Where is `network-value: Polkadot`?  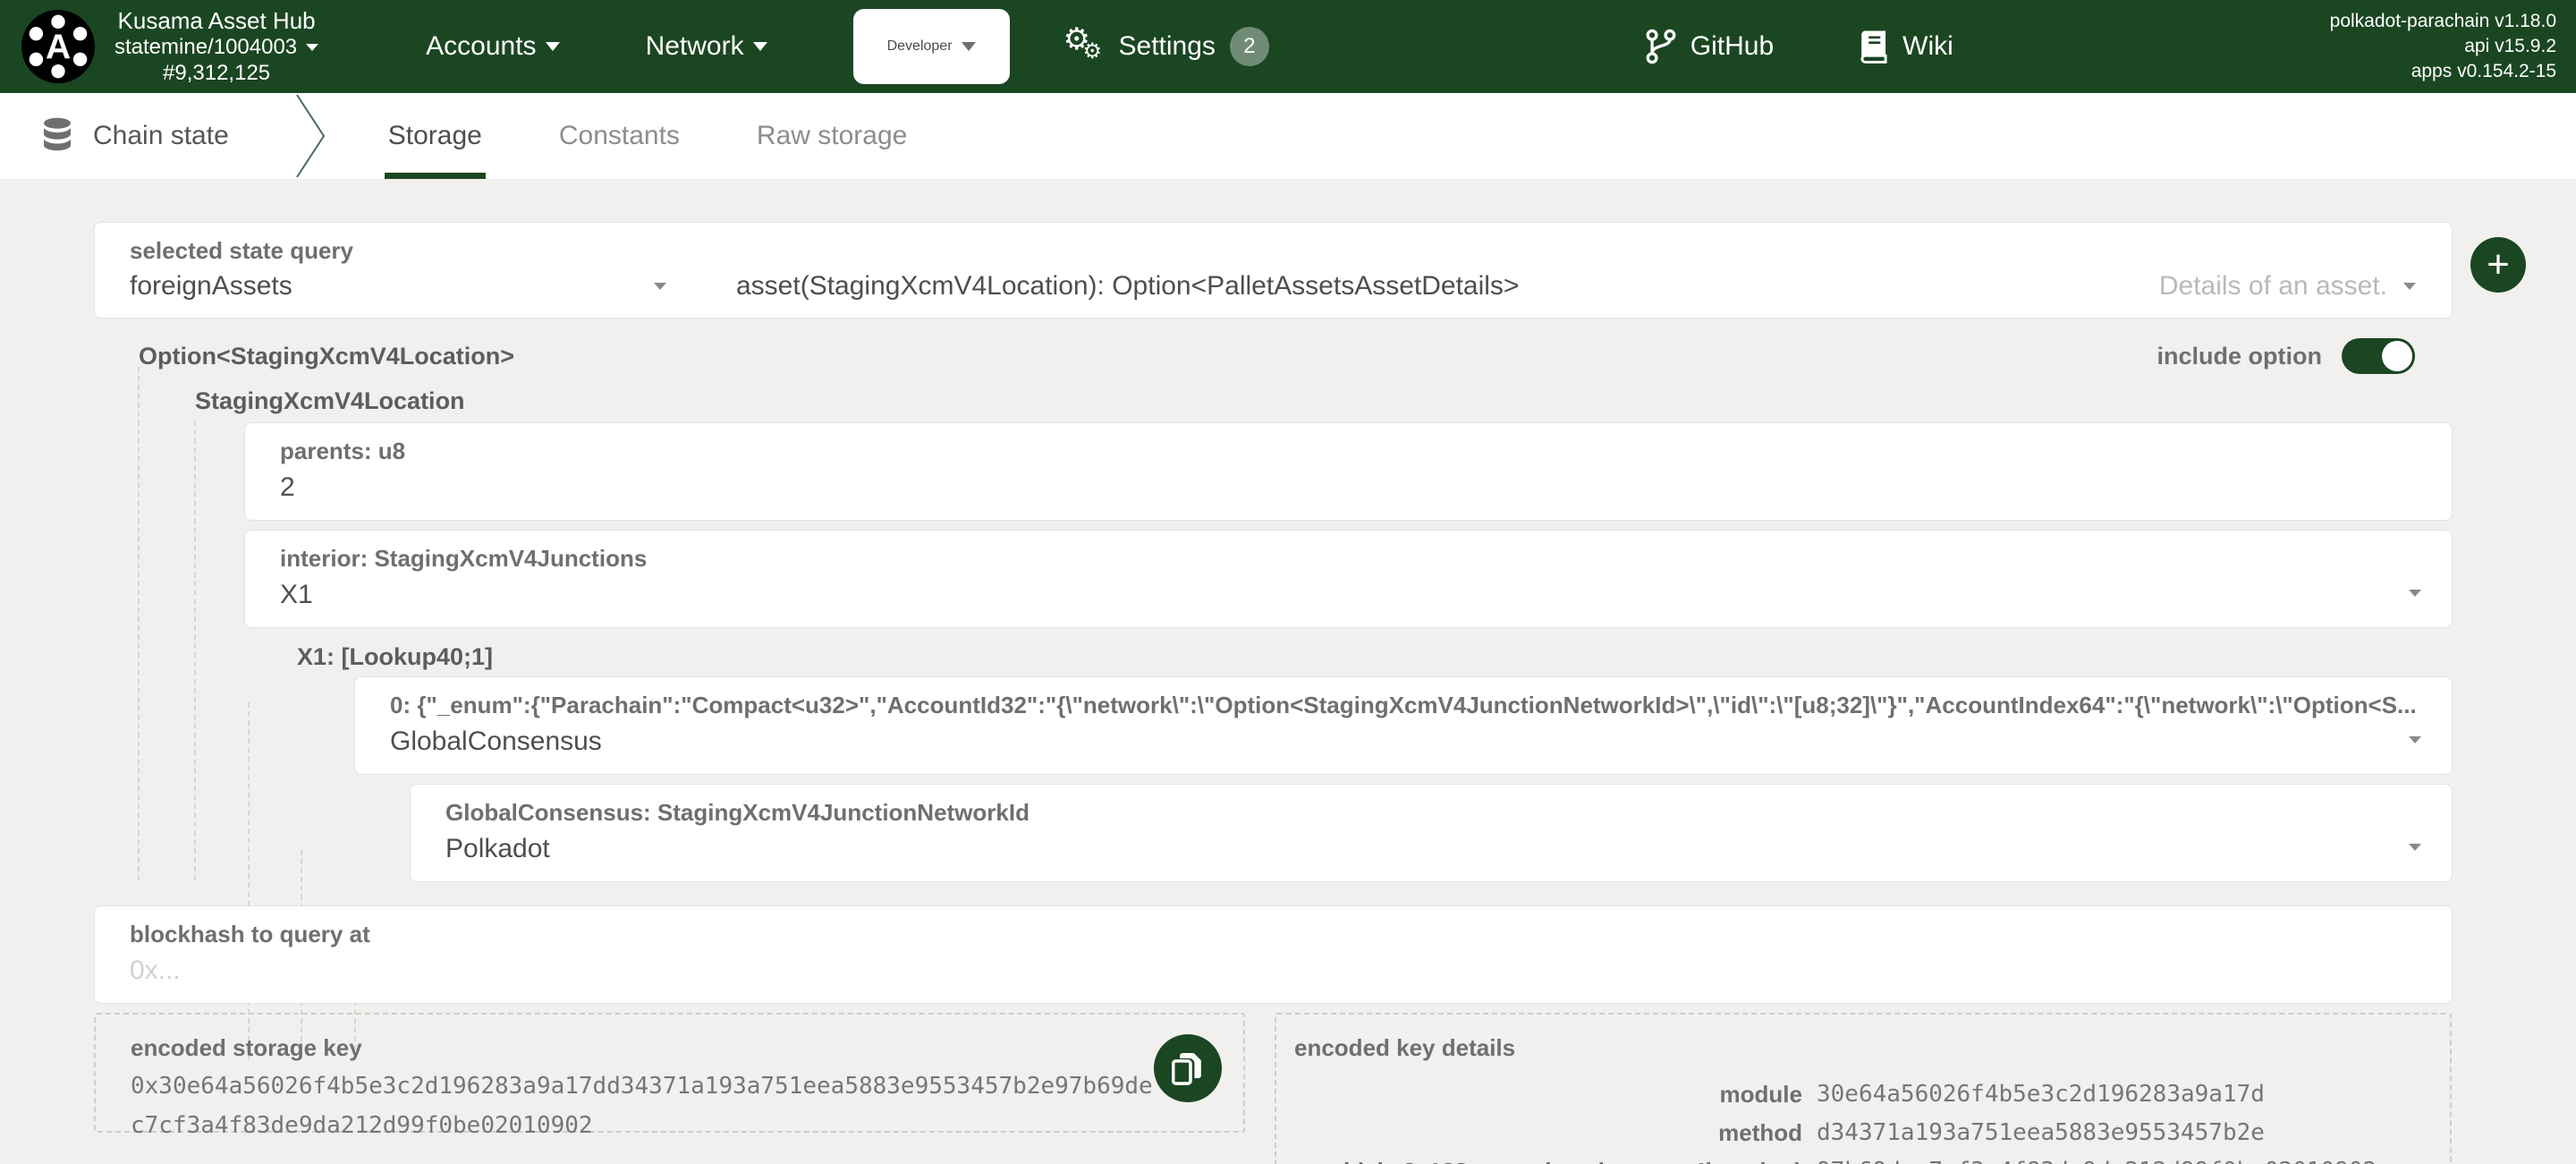
network-value: Polkadot is located at coordinates (497, 849).